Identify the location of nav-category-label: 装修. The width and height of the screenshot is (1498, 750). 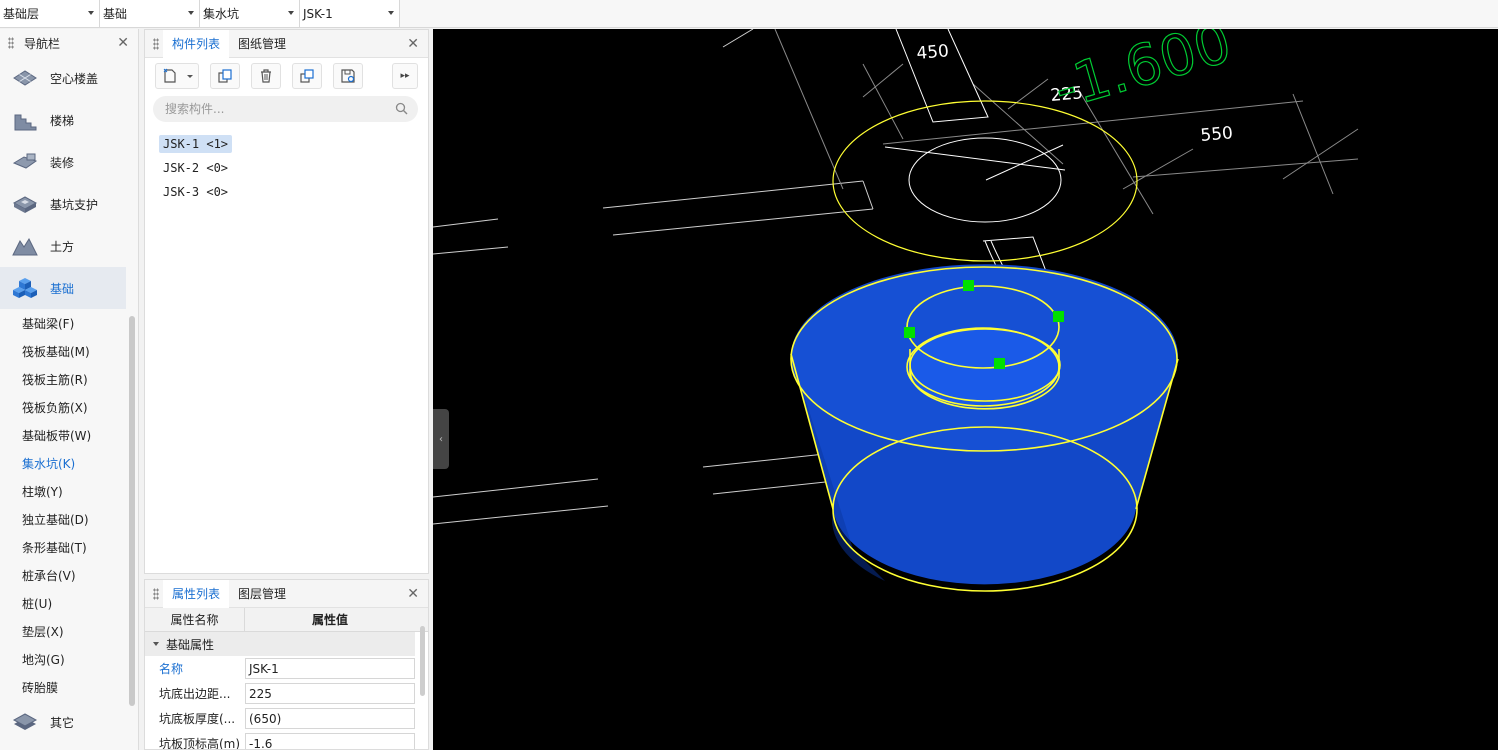
(62, 162).